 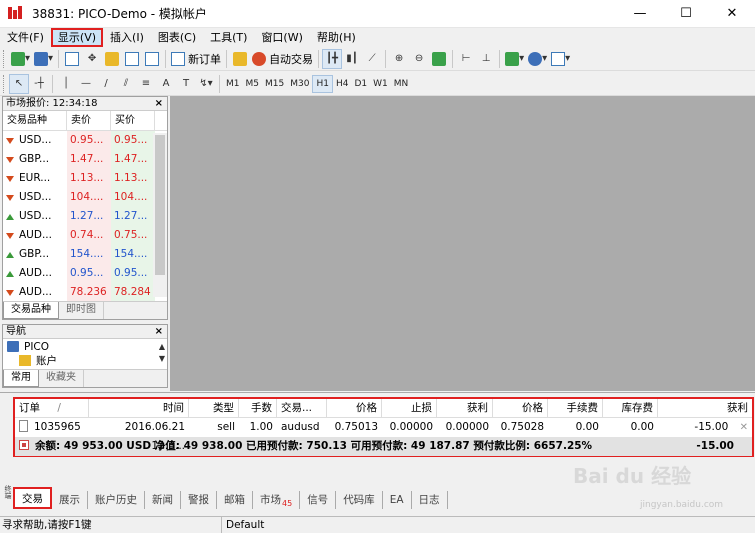 What do you see at coordinates (336, 37) in the screenshot?
I see `menu-help: 帮助(H)` at bounding box center [336, 37].